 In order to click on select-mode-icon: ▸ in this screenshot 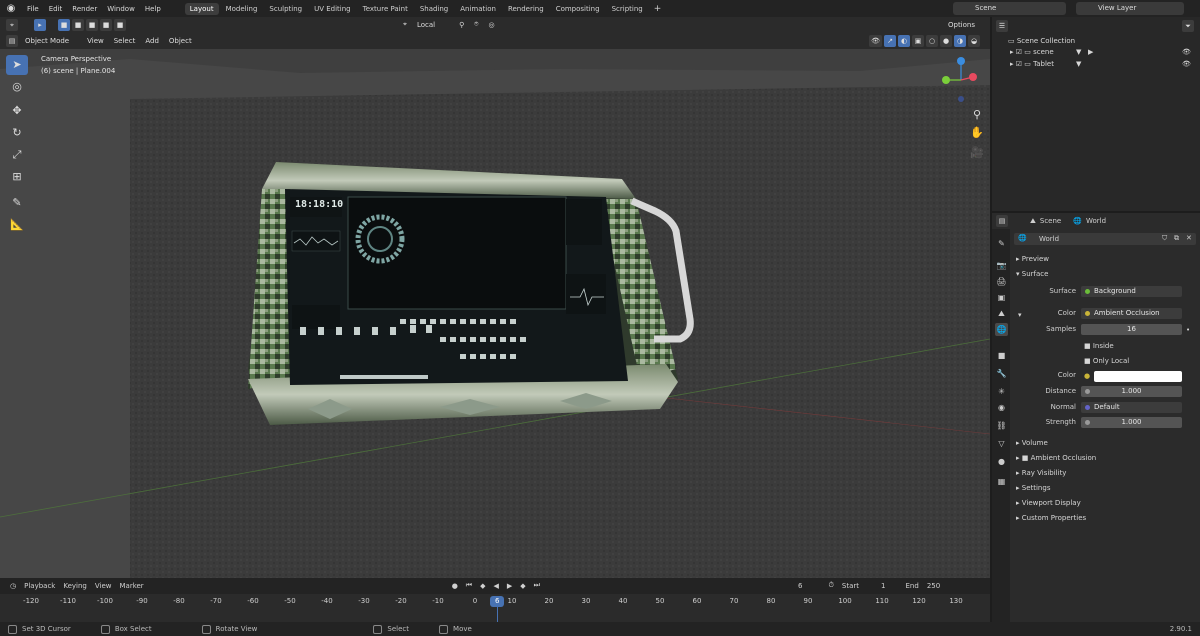, I will do `click(40, 24)`.